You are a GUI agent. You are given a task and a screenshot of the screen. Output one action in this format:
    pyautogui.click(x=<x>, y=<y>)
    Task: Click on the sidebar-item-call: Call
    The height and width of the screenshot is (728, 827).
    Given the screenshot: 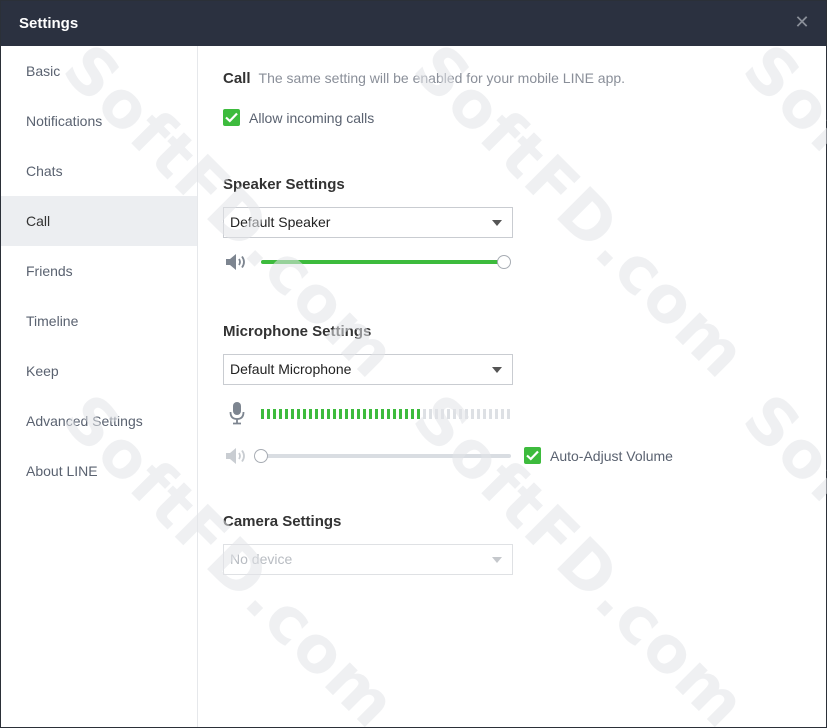 What is the action you would take?
    pyautogui.click(x=99, y=221)
    